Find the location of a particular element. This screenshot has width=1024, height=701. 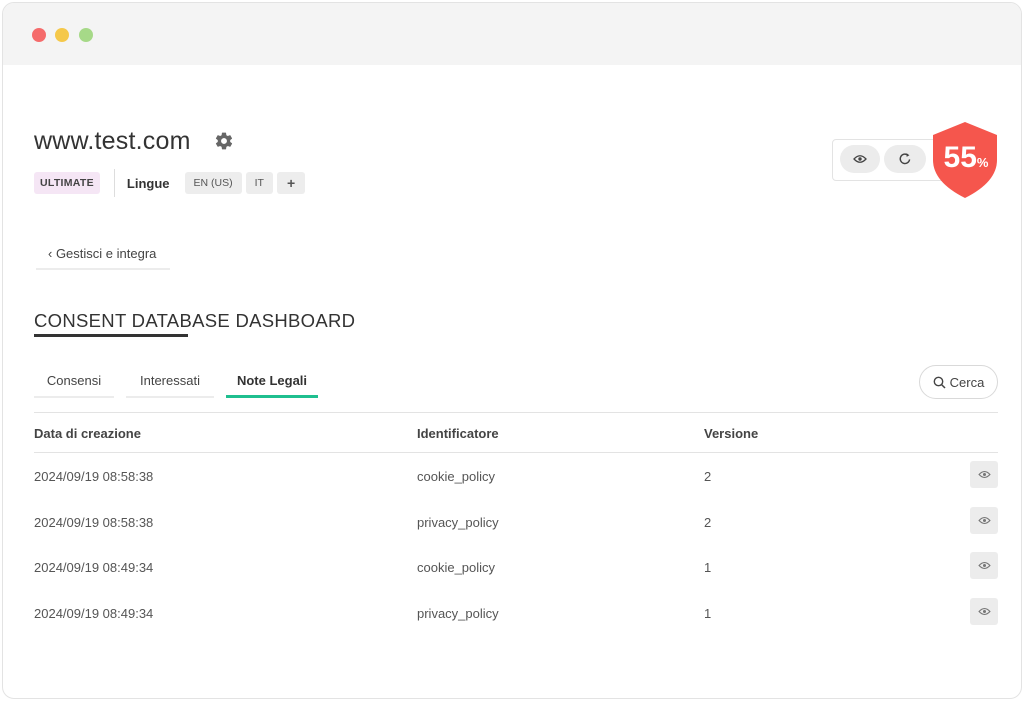

back-link: ‹ Gestisci e integra is located at coordinates (103, 255).